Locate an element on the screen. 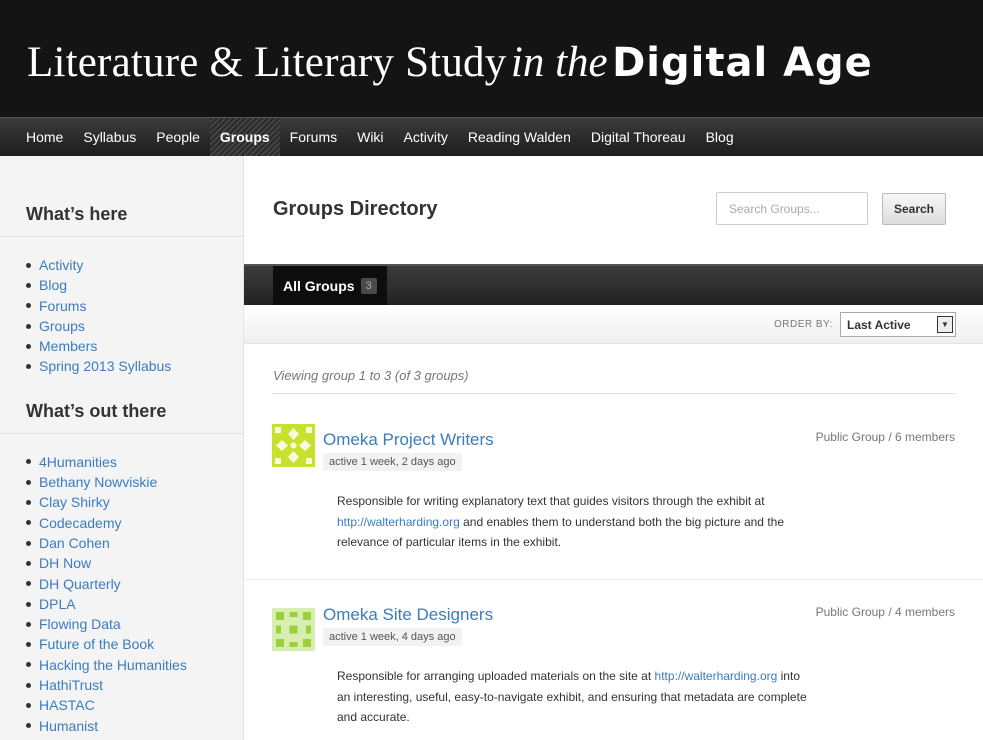 The height and width of the screenshot is (740, 983). viewing-count: Viewing group 1 to 3 (of 3 groups) is located at coordinates (614, 381).